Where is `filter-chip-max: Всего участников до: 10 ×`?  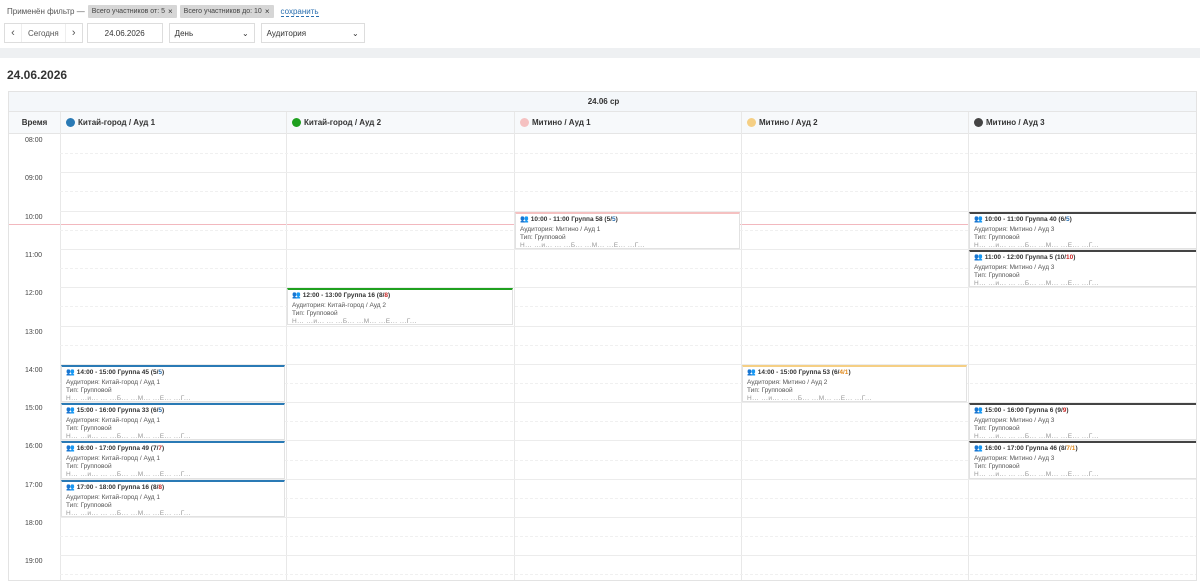
filter-chip-max: Всего участников до: 10 × is located at coordinates (226, 11).